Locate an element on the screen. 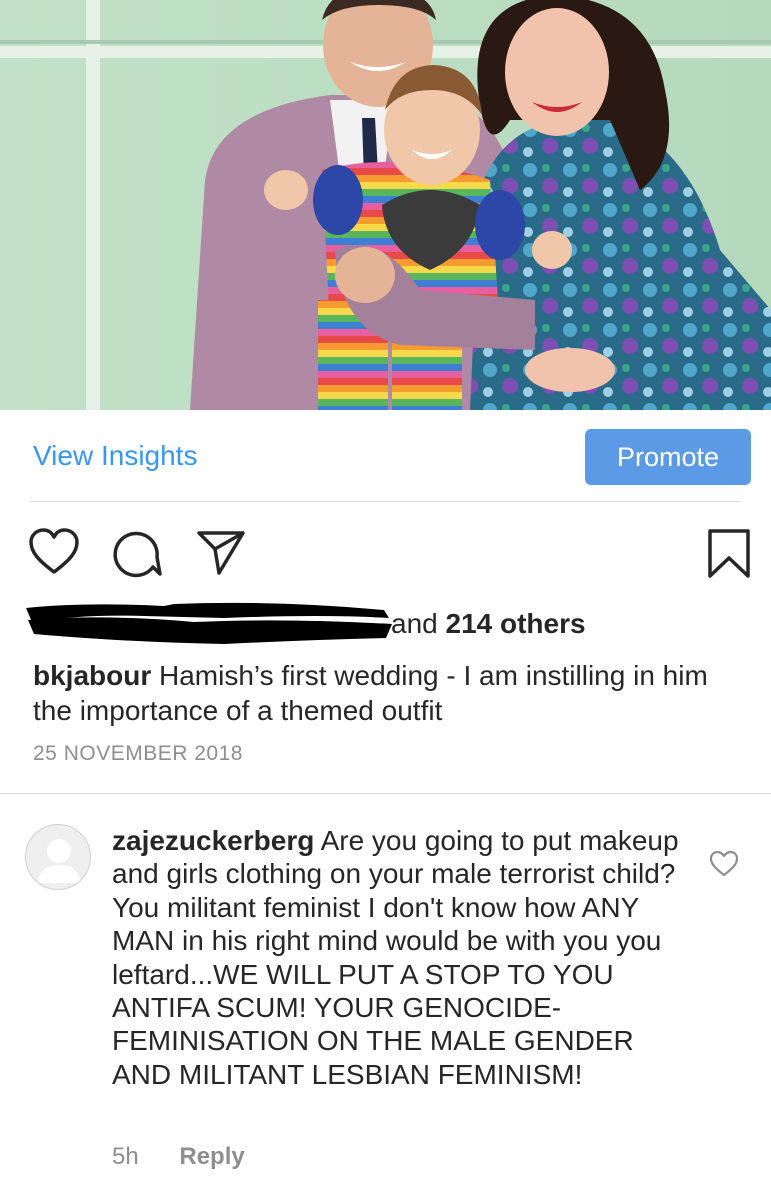  likes-prefix: and is located at coordinates (414, 623).